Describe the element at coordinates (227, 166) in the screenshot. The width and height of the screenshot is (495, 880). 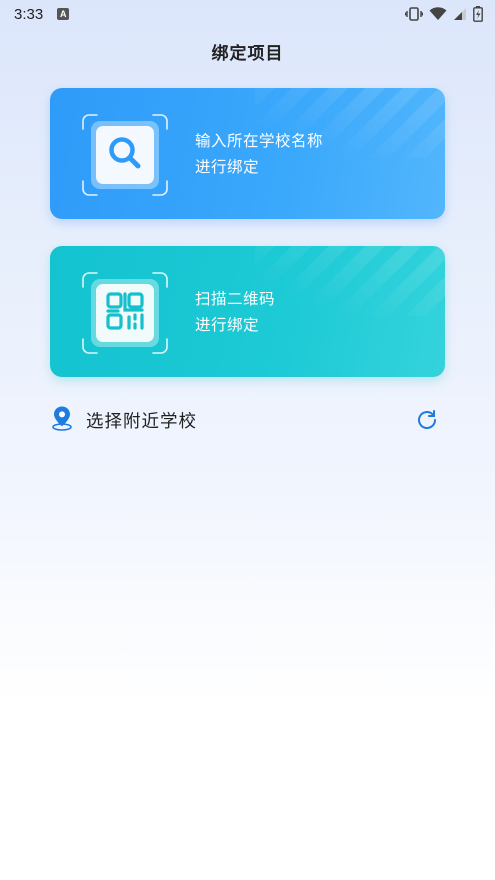
I see `search-card-line2: 进行绑定` at that location.